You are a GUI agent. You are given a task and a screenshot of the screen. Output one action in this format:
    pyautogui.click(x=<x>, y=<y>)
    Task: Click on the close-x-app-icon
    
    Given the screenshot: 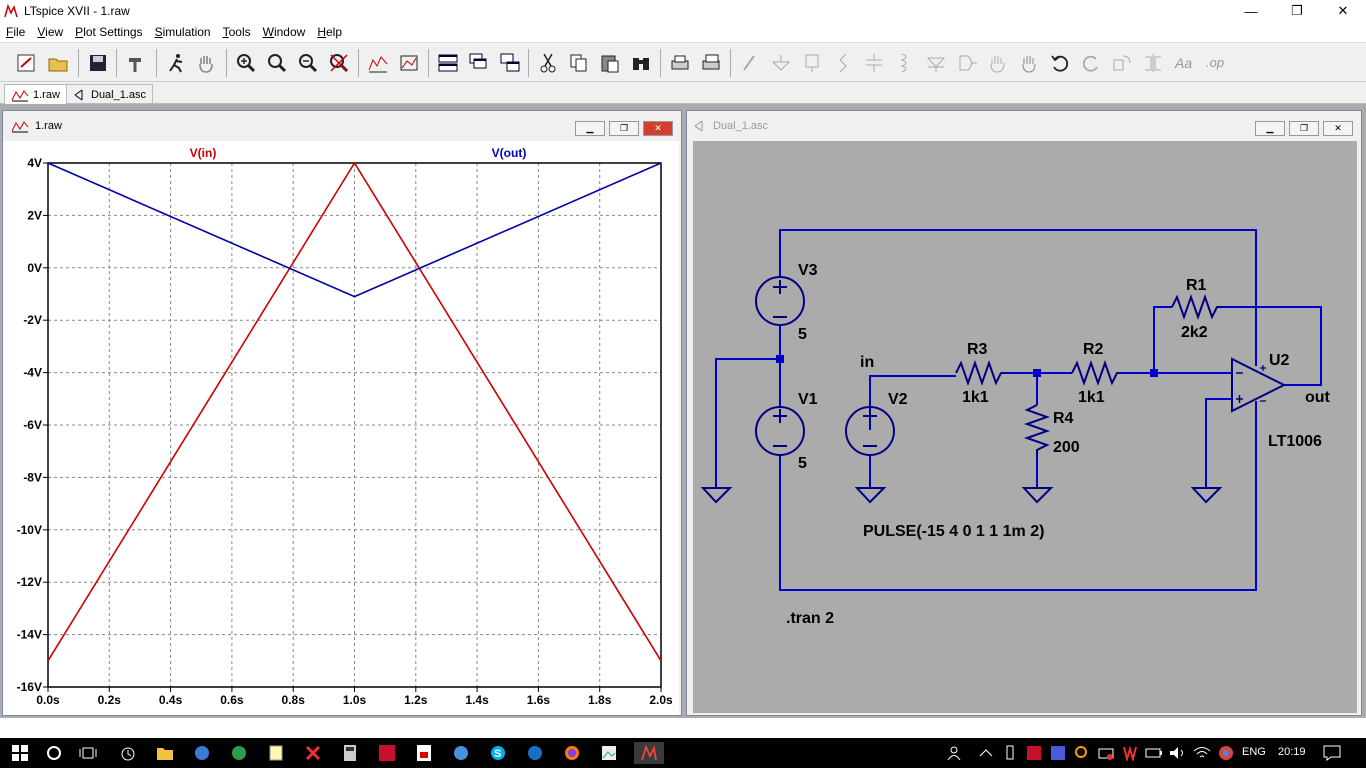 What is the action you would take?
    pyautogui.click(x=313, y=753)
    